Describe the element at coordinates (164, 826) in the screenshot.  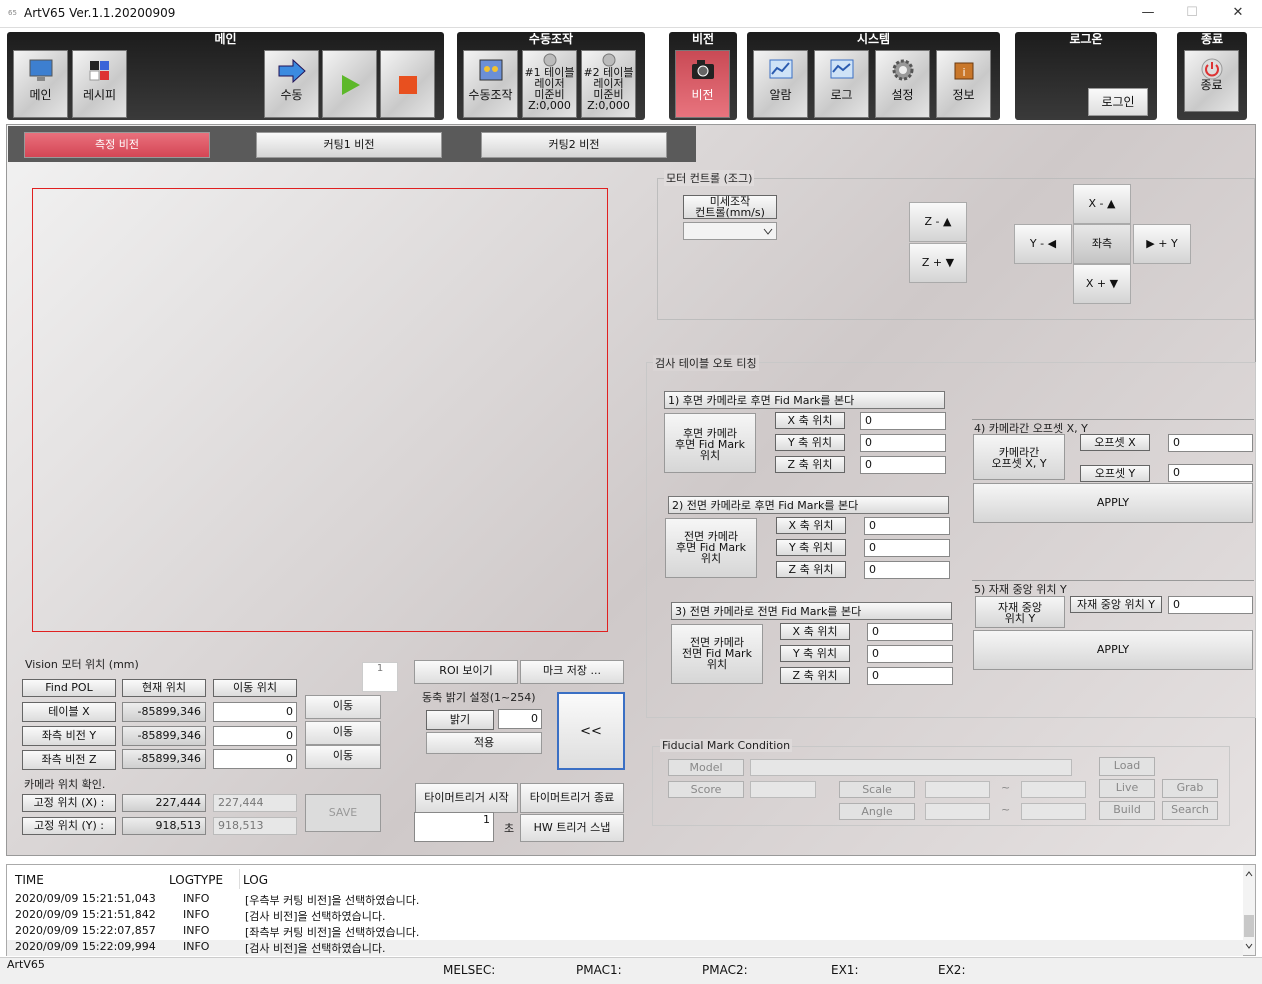
I see `fixed-y-value: 918,513` at that location.